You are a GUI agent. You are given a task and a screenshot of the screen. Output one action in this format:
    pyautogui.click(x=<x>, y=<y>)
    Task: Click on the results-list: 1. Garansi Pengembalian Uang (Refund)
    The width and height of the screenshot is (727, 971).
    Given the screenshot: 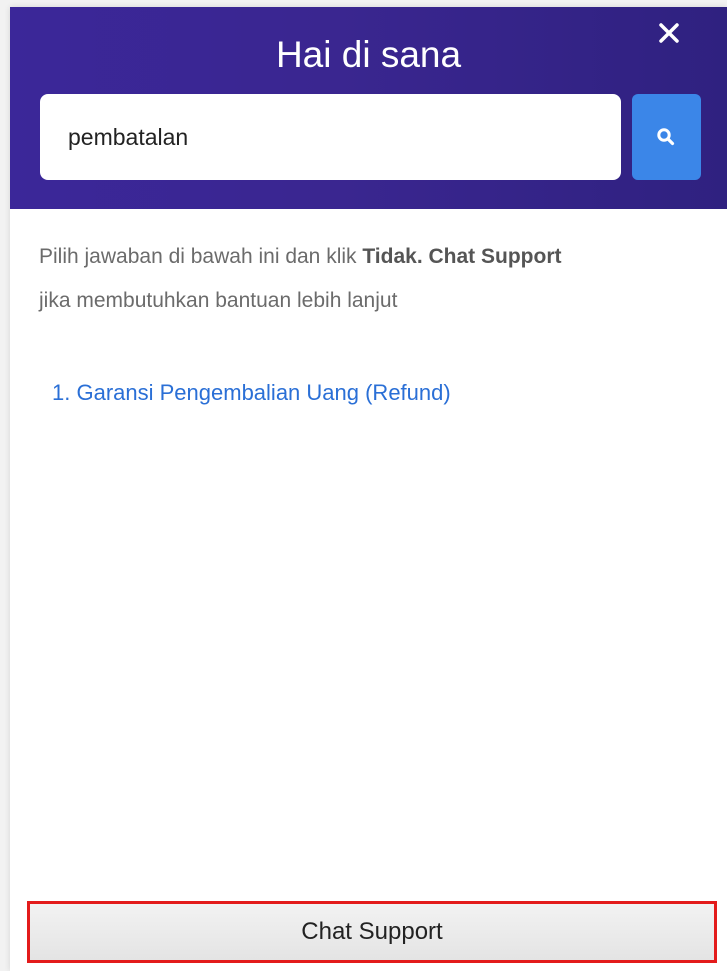 What is the action you would take?
    pyautogui.click(x=251, y=393)
    